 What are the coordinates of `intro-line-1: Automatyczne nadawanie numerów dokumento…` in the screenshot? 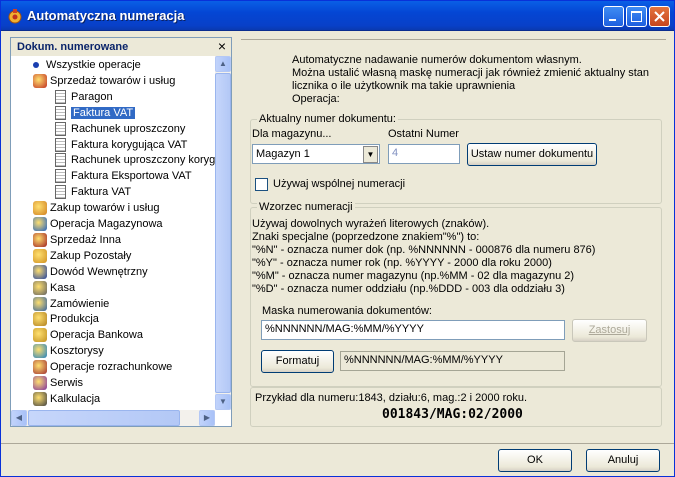 It's located at (437, 60).